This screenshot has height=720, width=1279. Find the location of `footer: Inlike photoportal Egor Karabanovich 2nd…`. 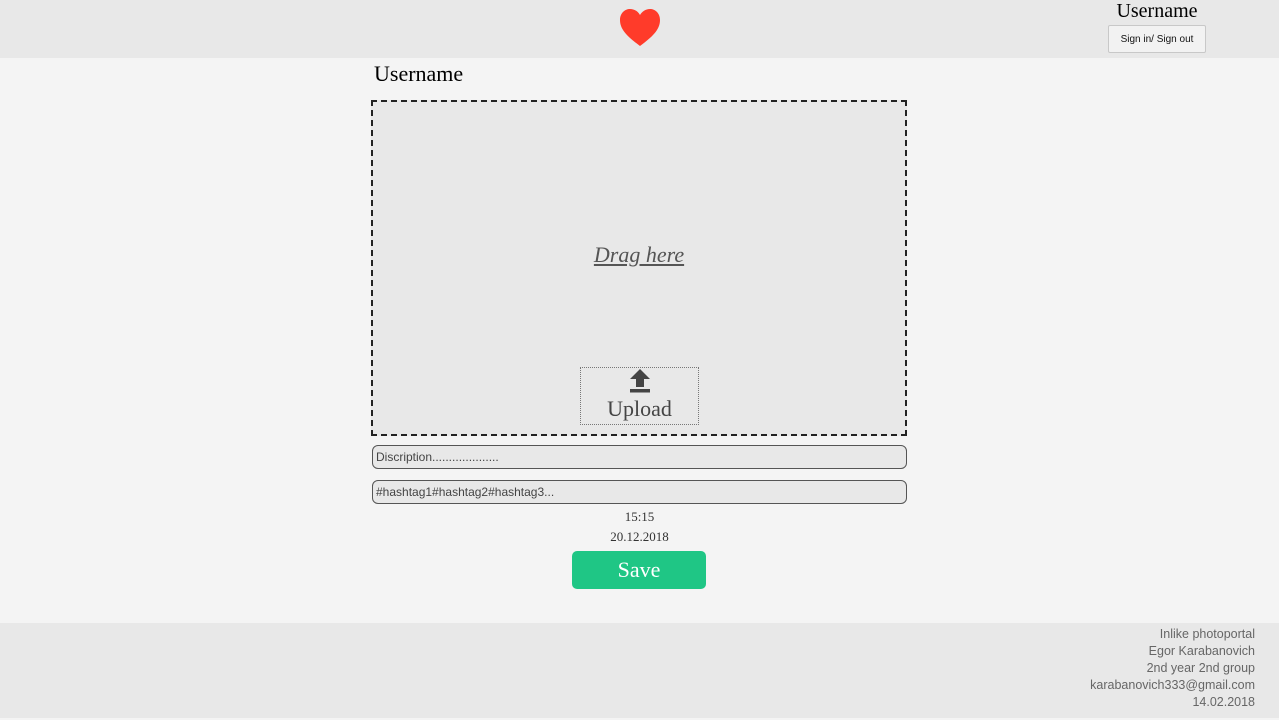

footer: Inlike photoportal Egor Karabanovich 2nd… is located at coordinates (639, 670).